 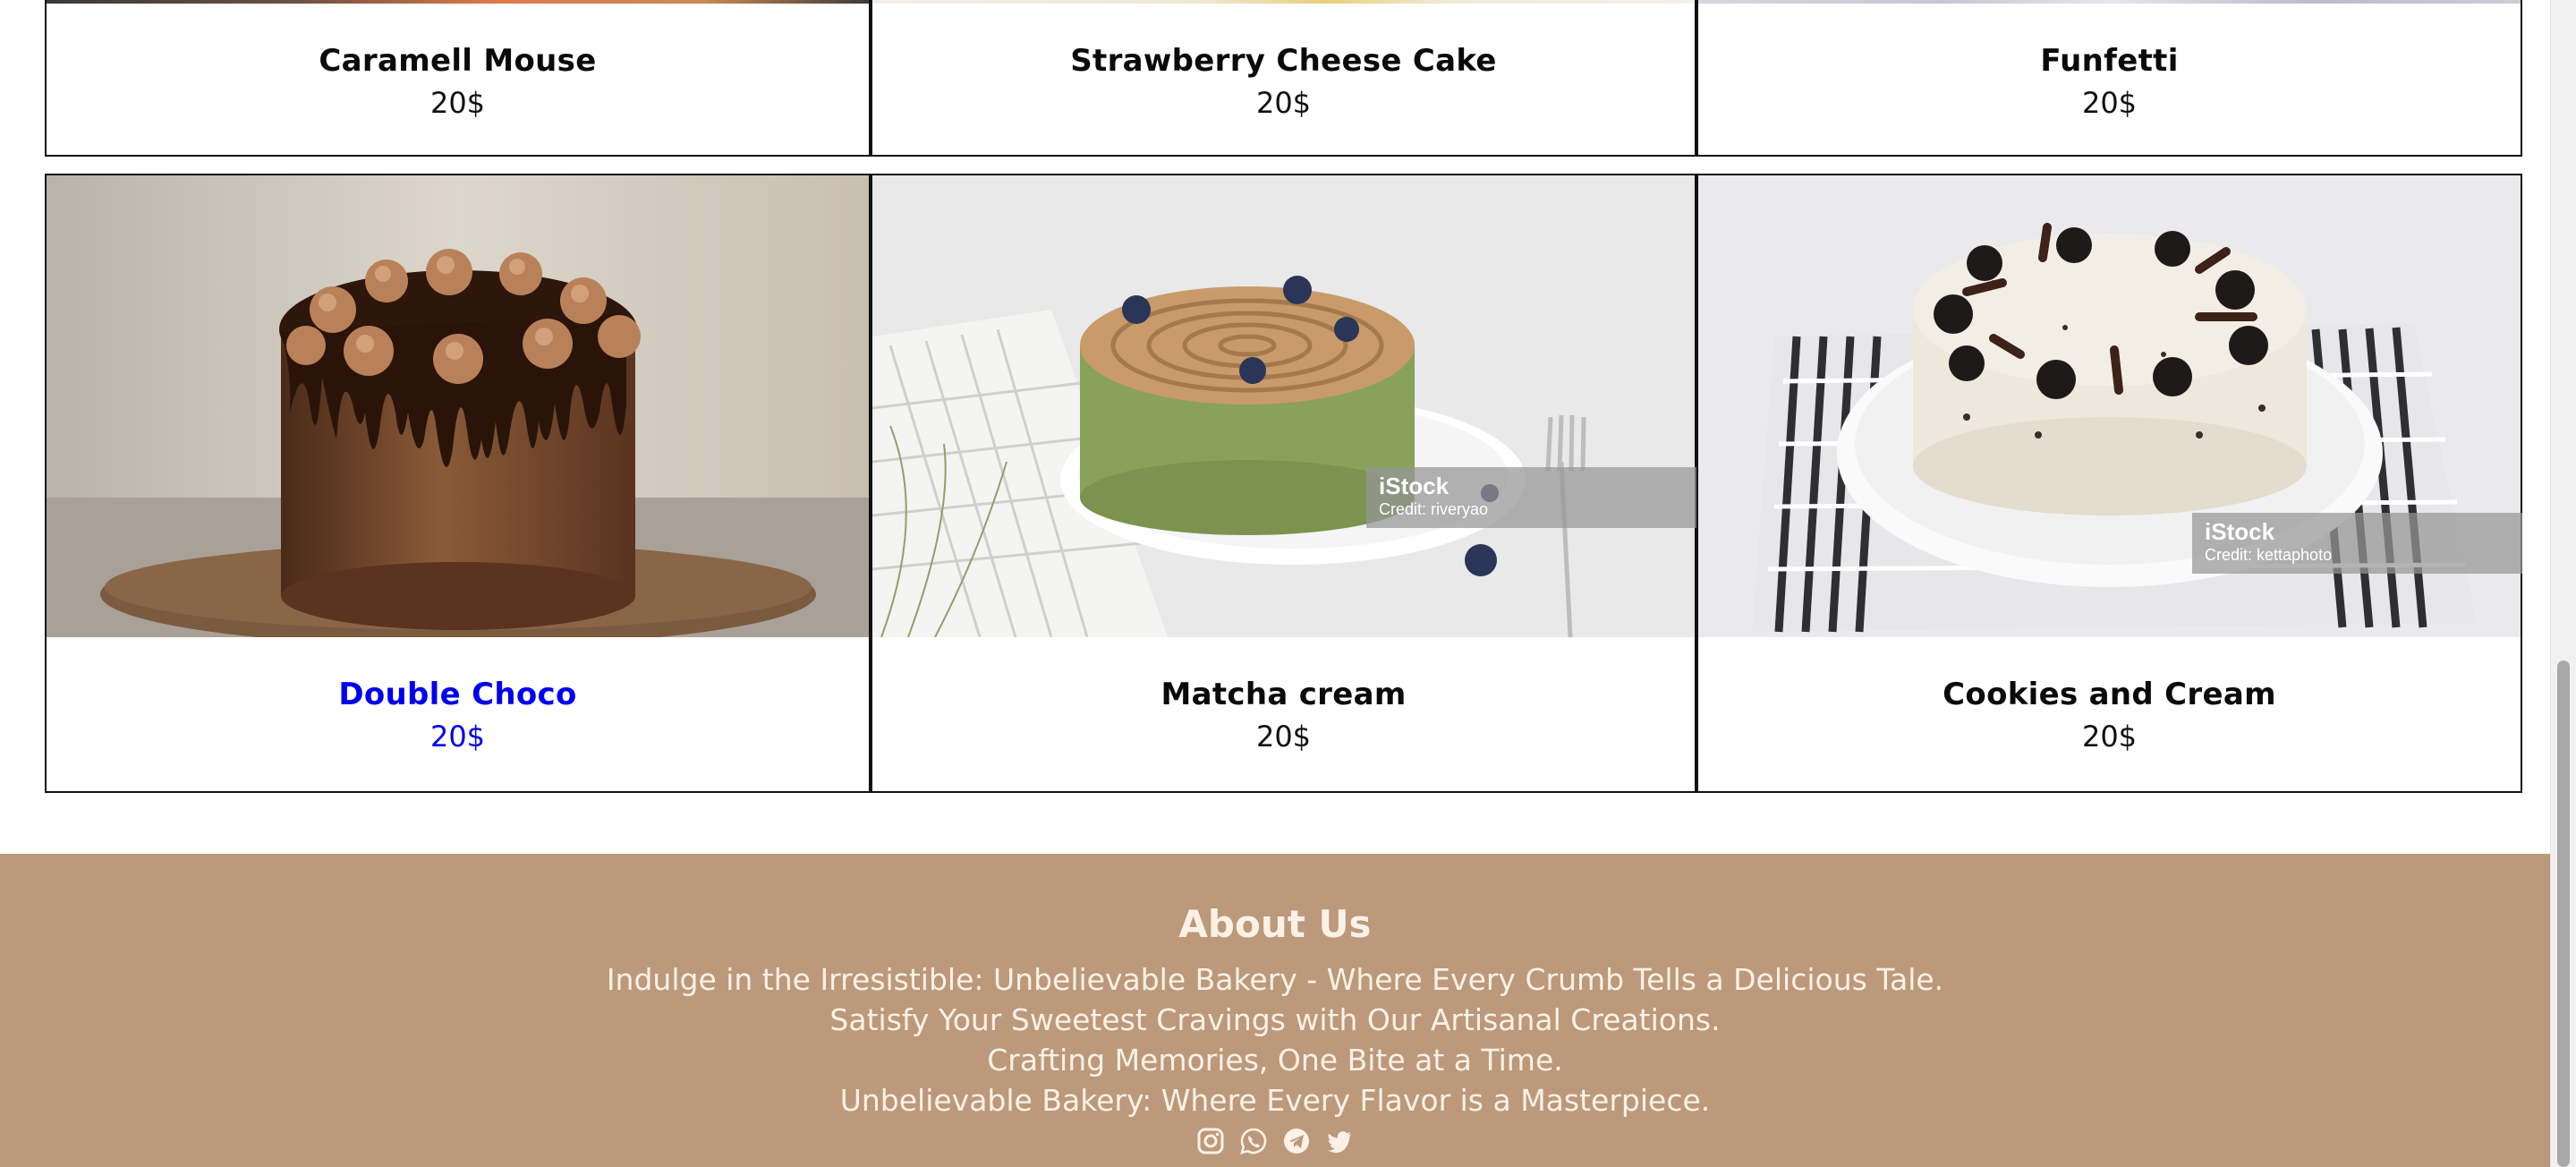 I want to click on product-name: Matcha cream, so click(x=1283, y=694).